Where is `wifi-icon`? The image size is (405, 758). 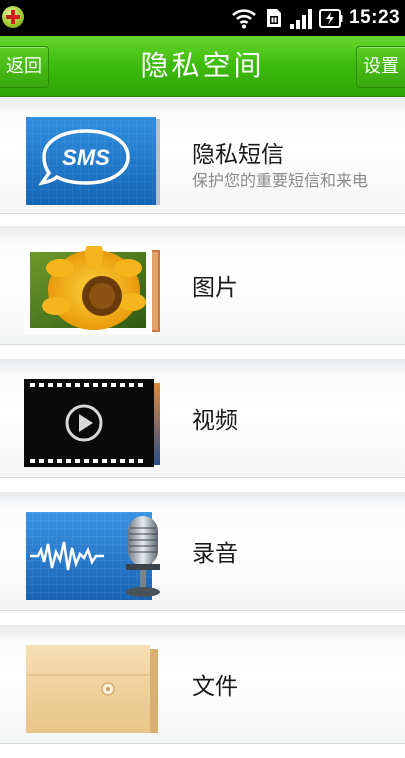
wifi-icon is located at coordinates (244, 19).